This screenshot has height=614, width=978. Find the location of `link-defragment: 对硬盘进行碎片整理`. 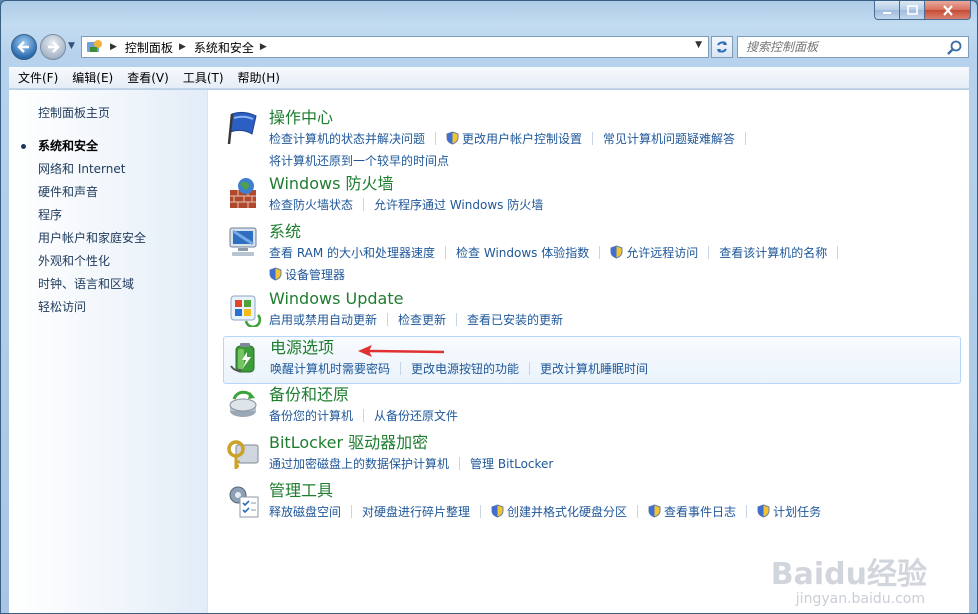

link-defragment: 对硬盘进行碎片整理 is located at coordinates (426, 511).